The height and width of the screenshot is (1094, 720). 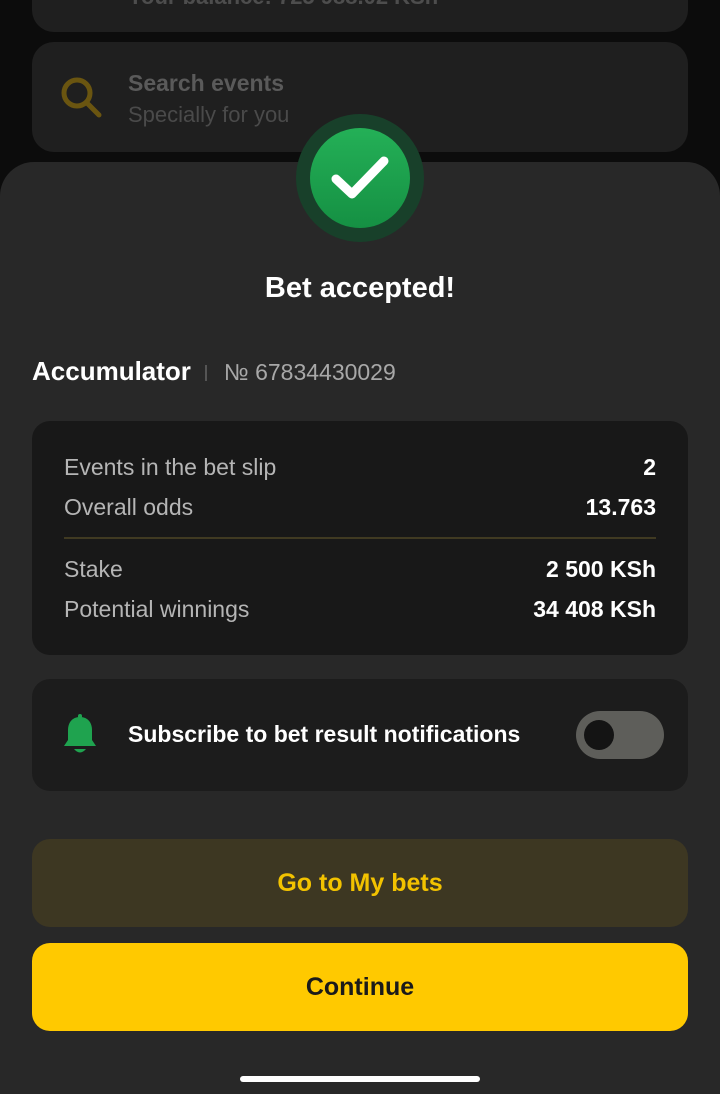 What do you see at coordinates (649, 467) in the screenshot?
I see `detail-value: 2` at bounding box center [649, 467].